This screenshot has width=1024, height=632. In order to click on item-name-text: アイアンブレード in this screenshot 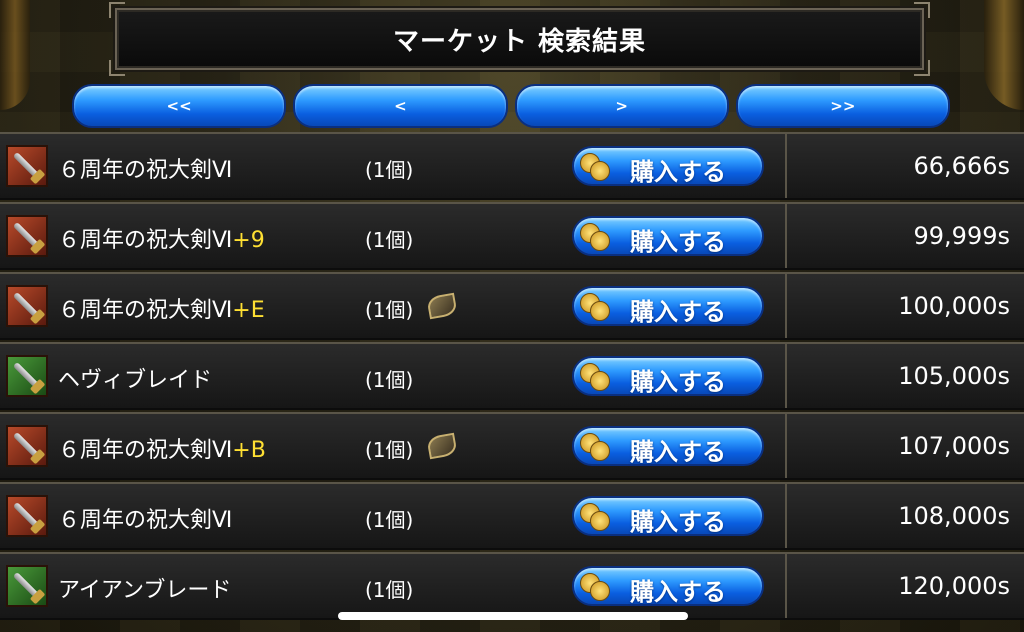, I will do `click(145, 590)`.